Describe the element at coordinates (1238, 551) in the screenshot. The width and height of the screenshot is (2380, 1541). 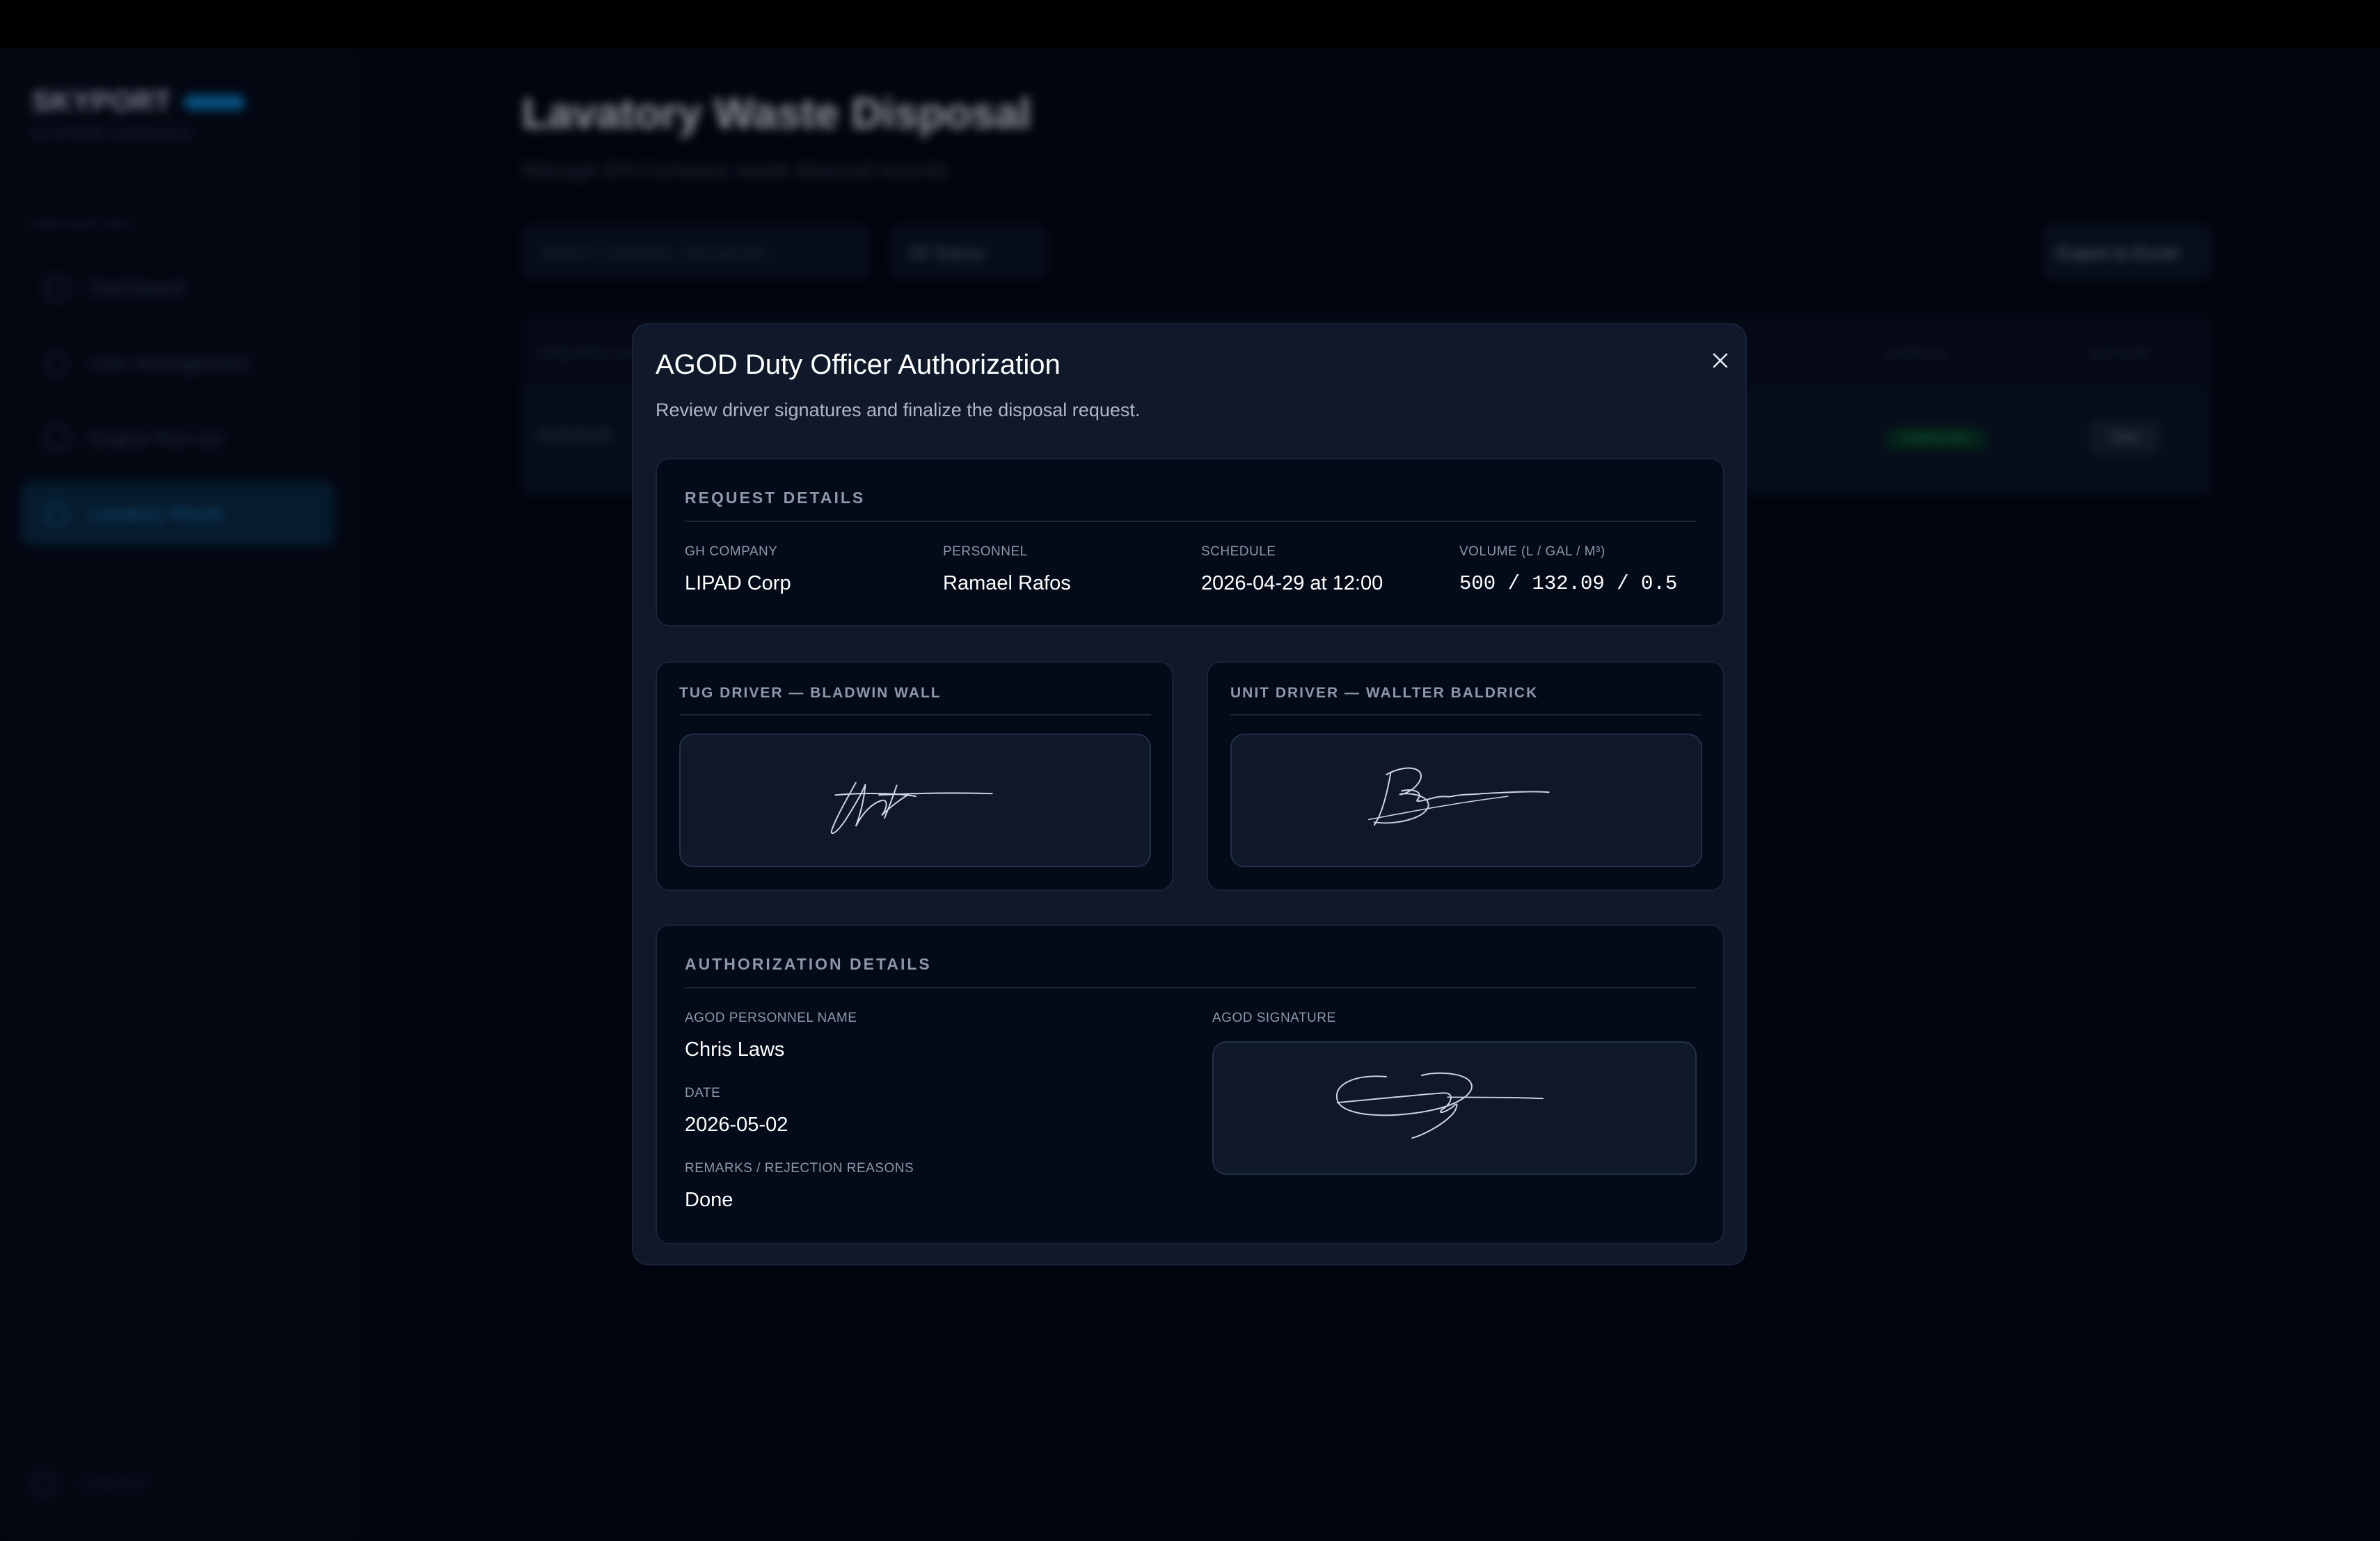
I see `schedule-label: SCHEDULE` at that location.